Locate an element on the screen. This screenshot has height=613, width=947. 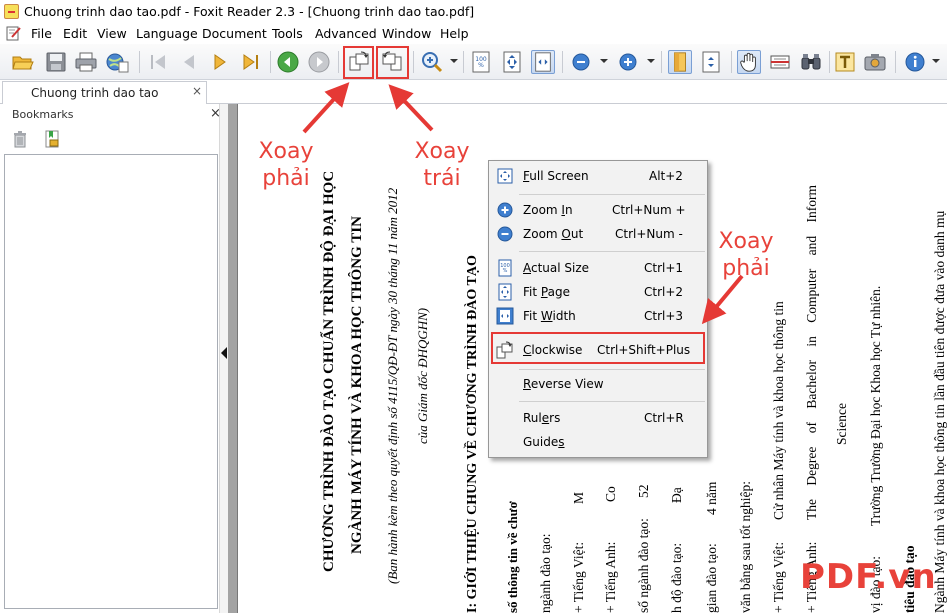
menu-item-shortcut: Ctrl+Num - is located at coordinates (649, 234).